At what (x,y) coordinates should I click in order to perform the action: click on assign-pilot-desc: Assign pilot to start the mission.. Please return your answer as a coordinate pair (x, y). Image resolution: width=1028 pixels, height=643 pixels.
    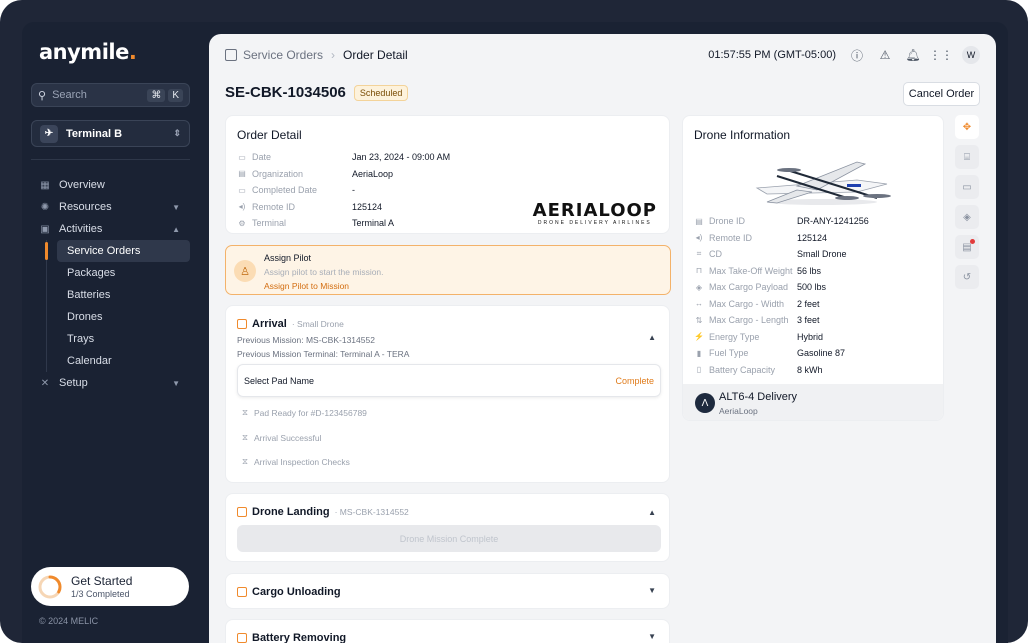
    Looking at the image, I should click on (324, 272).